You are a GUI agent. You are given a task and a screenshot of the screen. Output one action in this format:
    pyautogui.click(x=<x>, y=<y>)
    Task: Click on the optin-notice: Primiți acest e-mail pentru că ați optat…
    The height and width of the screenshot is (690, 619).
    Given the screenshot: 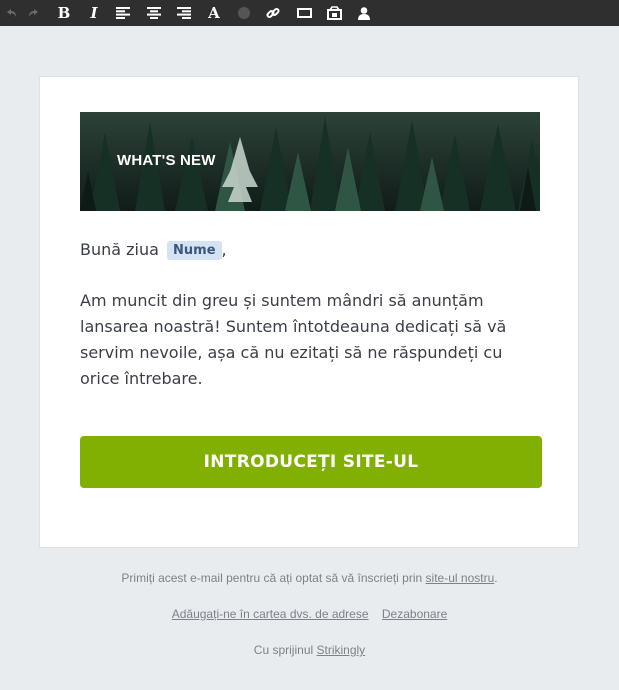 What is the action you would take?
    pyautogui.click(x=309, y=578)
    